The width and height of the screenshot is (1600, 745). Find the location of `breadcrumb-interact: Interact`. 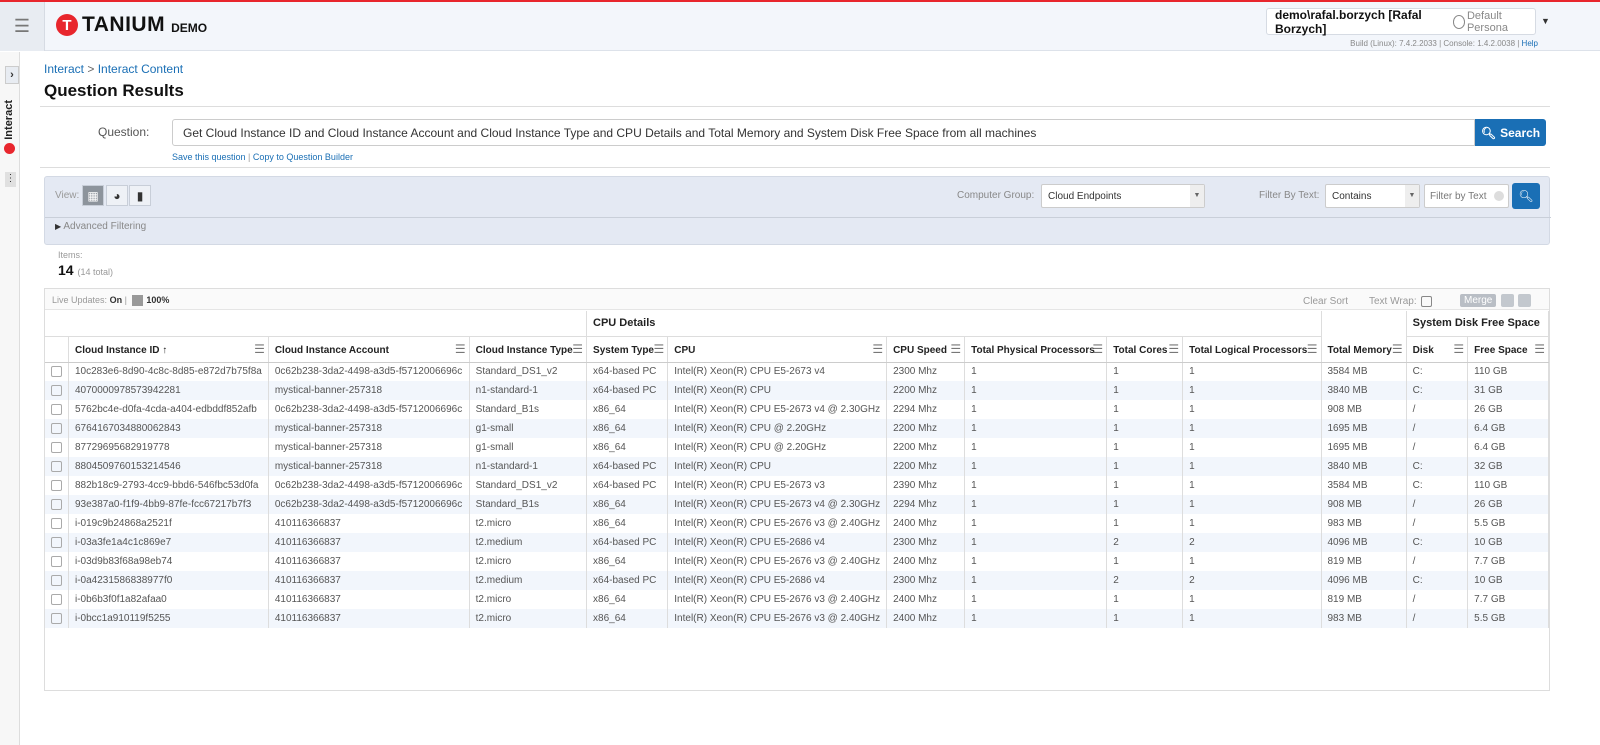

breadcrumb-interact: Interact is located at coordinates (64, 69).